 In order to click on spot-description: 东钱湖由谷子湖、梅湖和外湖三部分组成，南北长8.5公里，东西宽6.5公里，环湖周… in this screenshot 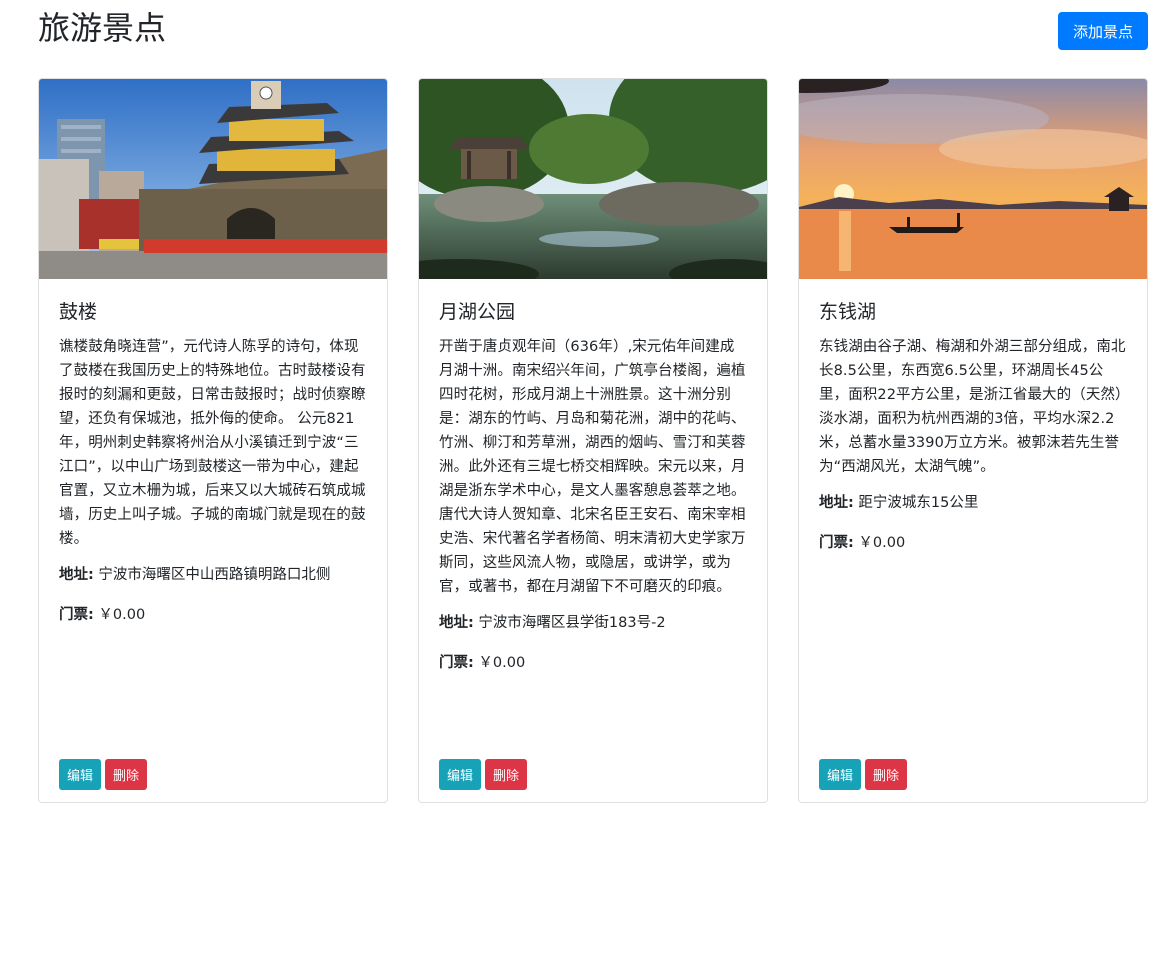, I will do `click(972, 407)`.